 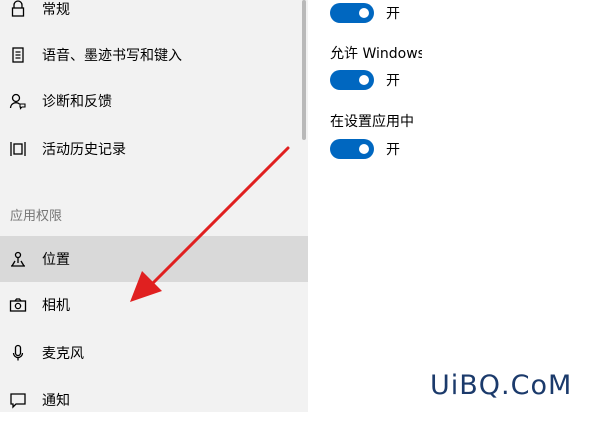 What do you see at coordinates (154, 149) in the screenshot?
I see `sidebar-item-activity-history: 活动历史记录` at bounding box center [154, 149].